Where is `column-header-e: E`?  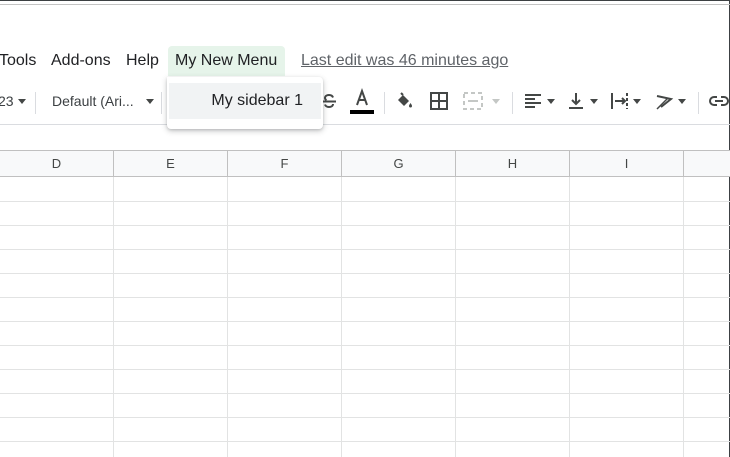 column-header-e: E is located at coordinates (171, 163).